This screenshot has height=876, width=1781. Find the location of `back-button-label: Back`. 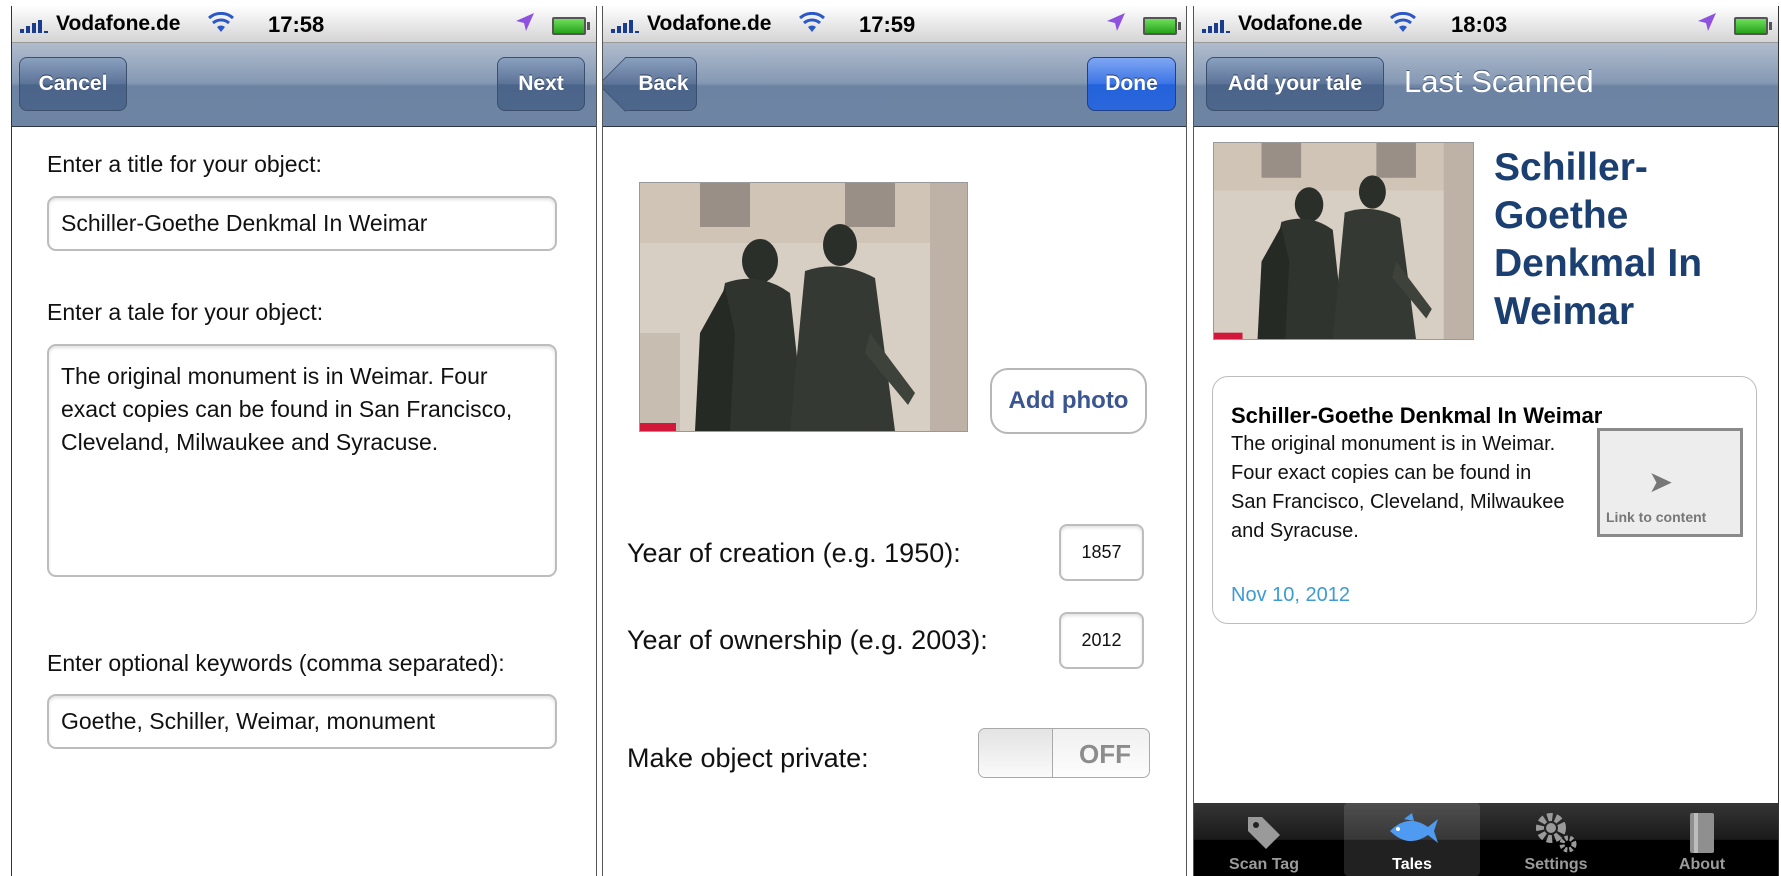

back-button-label: Back is located at coordinates (663, 83).